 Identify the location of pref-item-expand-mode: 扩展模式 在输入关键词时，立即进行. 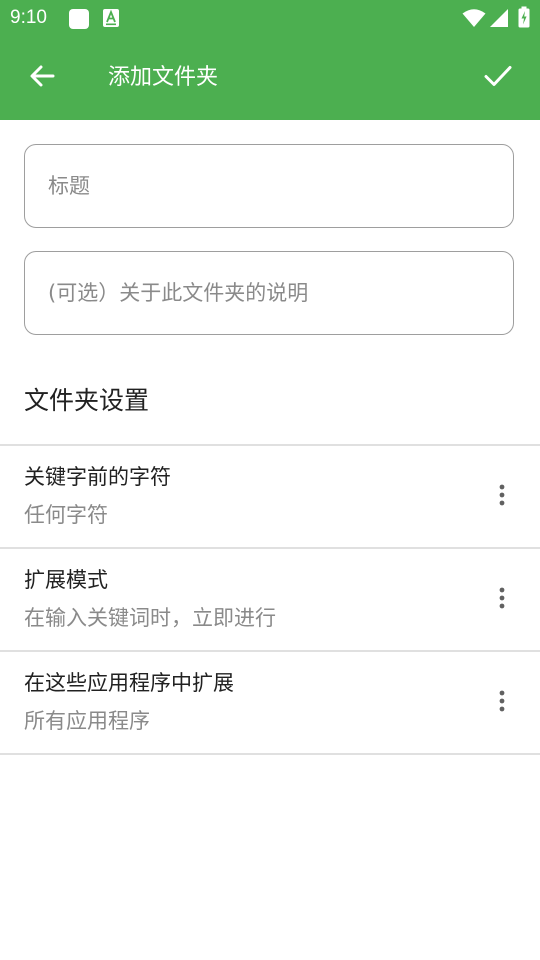
(270, 599).